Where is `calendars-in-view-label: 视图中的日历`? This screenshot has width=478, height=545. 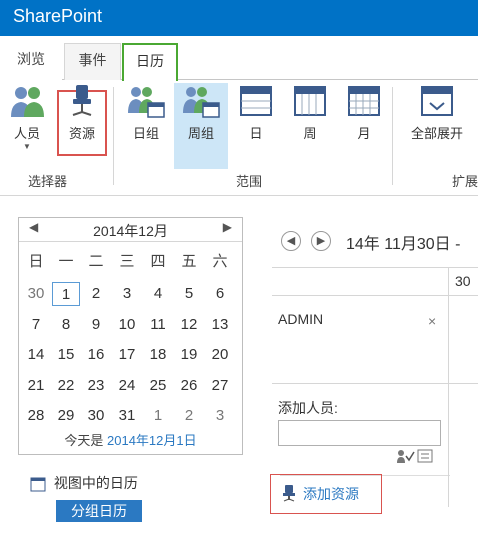 calendars-in-view-label: 视图中的日历 is located at coordinates (95, 483).